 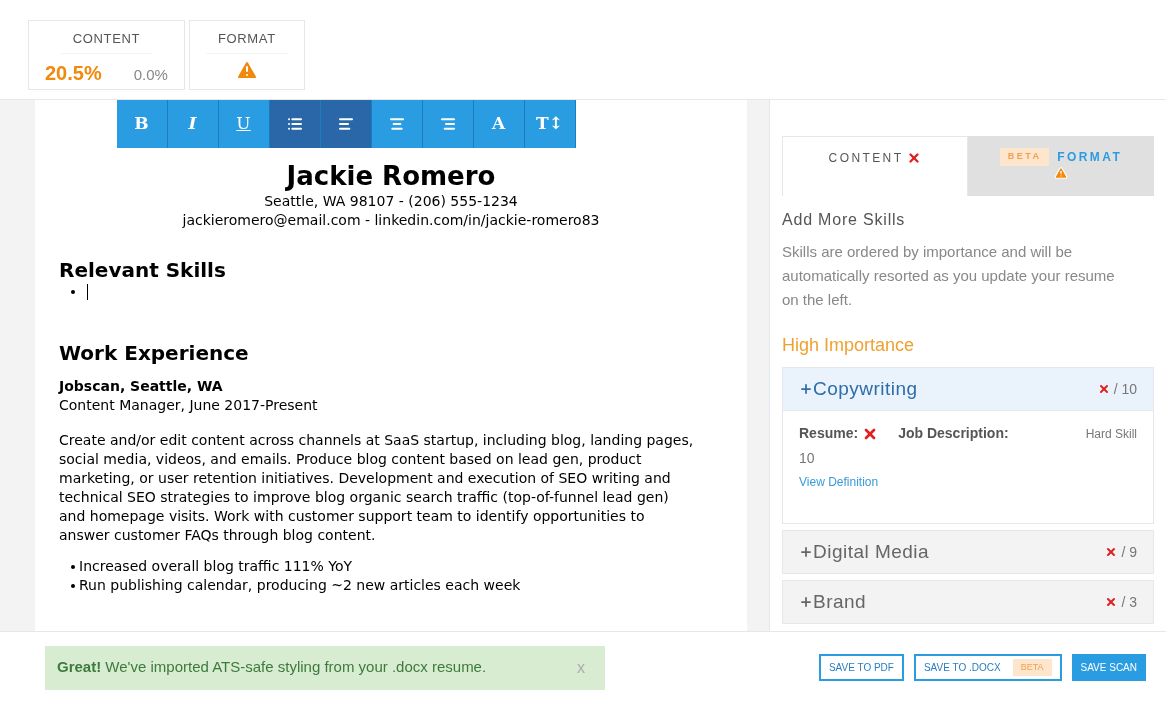 What do you see at coordinates (1125, 389) in the screenshot?
I see `skill-count: / 10` at bounding box center [1125, 389].